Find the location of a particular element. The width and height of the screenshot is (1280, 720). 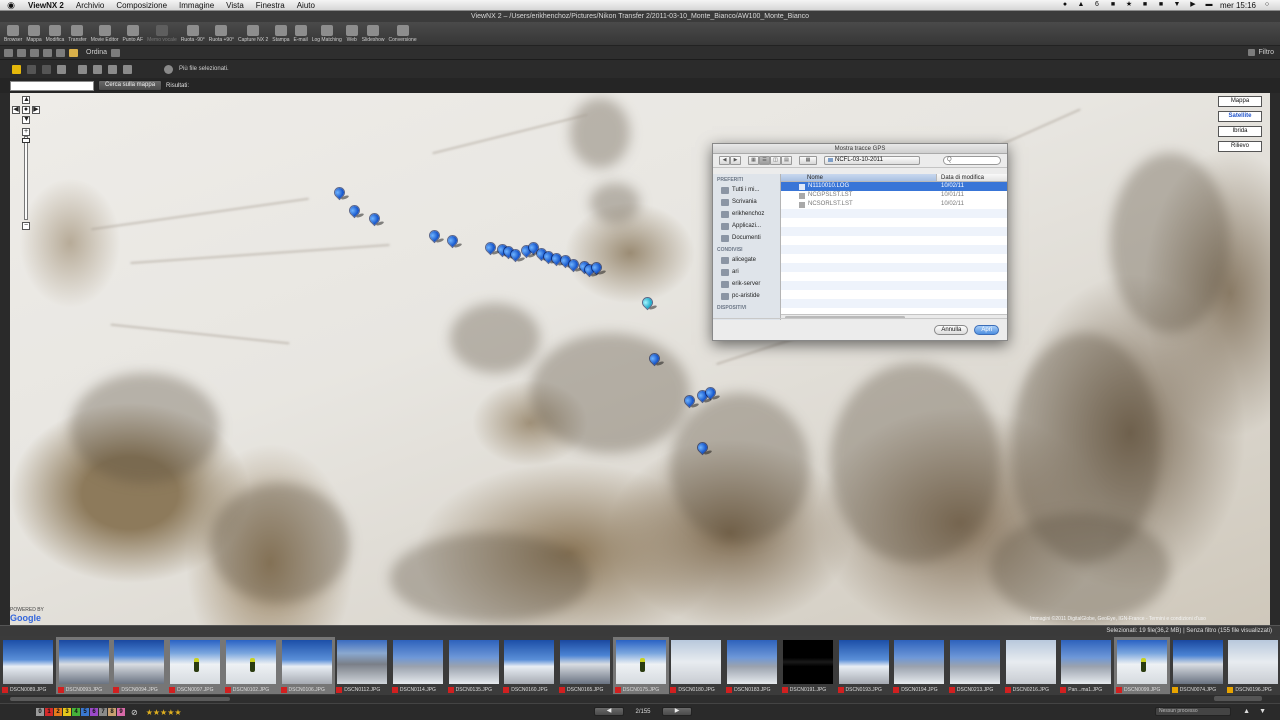

toolbar-button-0: Browser is located at coordinates (13, 33).